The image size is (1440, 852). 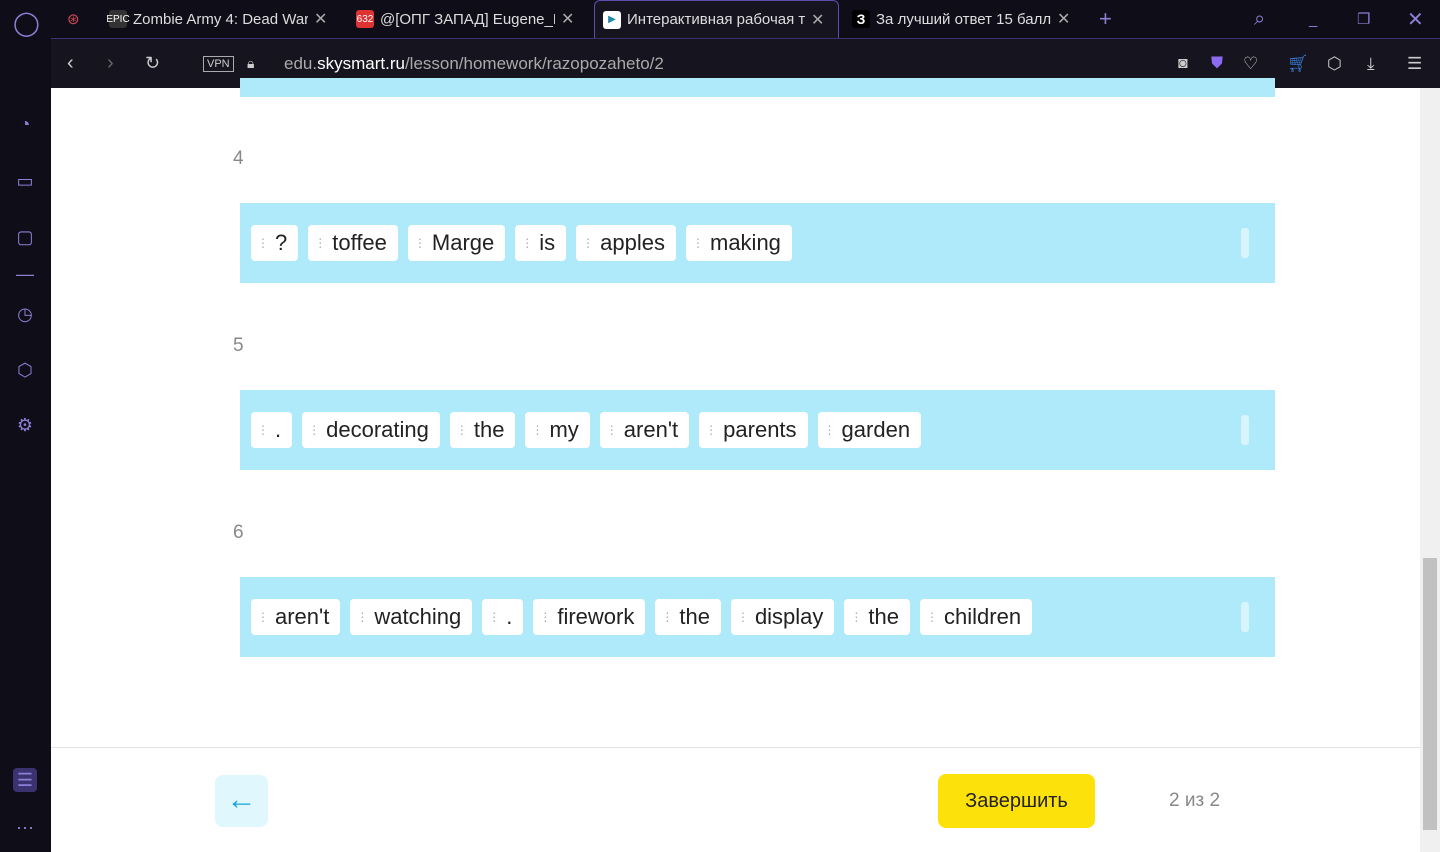 What do you see at coordinates (596, 616) in the screenshot?
I see `word-label: firework` at bounding box center [596, 616].